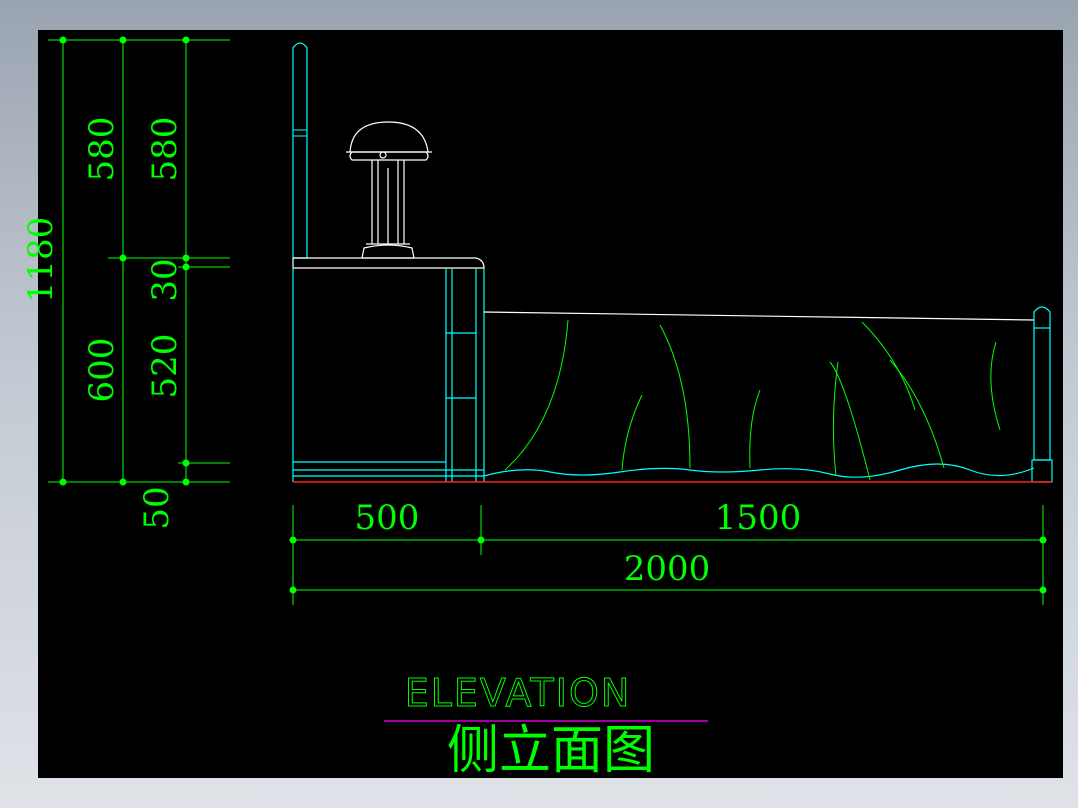 The image size is (1078, 808). I want to click on mattress-top, so click(759, 316).